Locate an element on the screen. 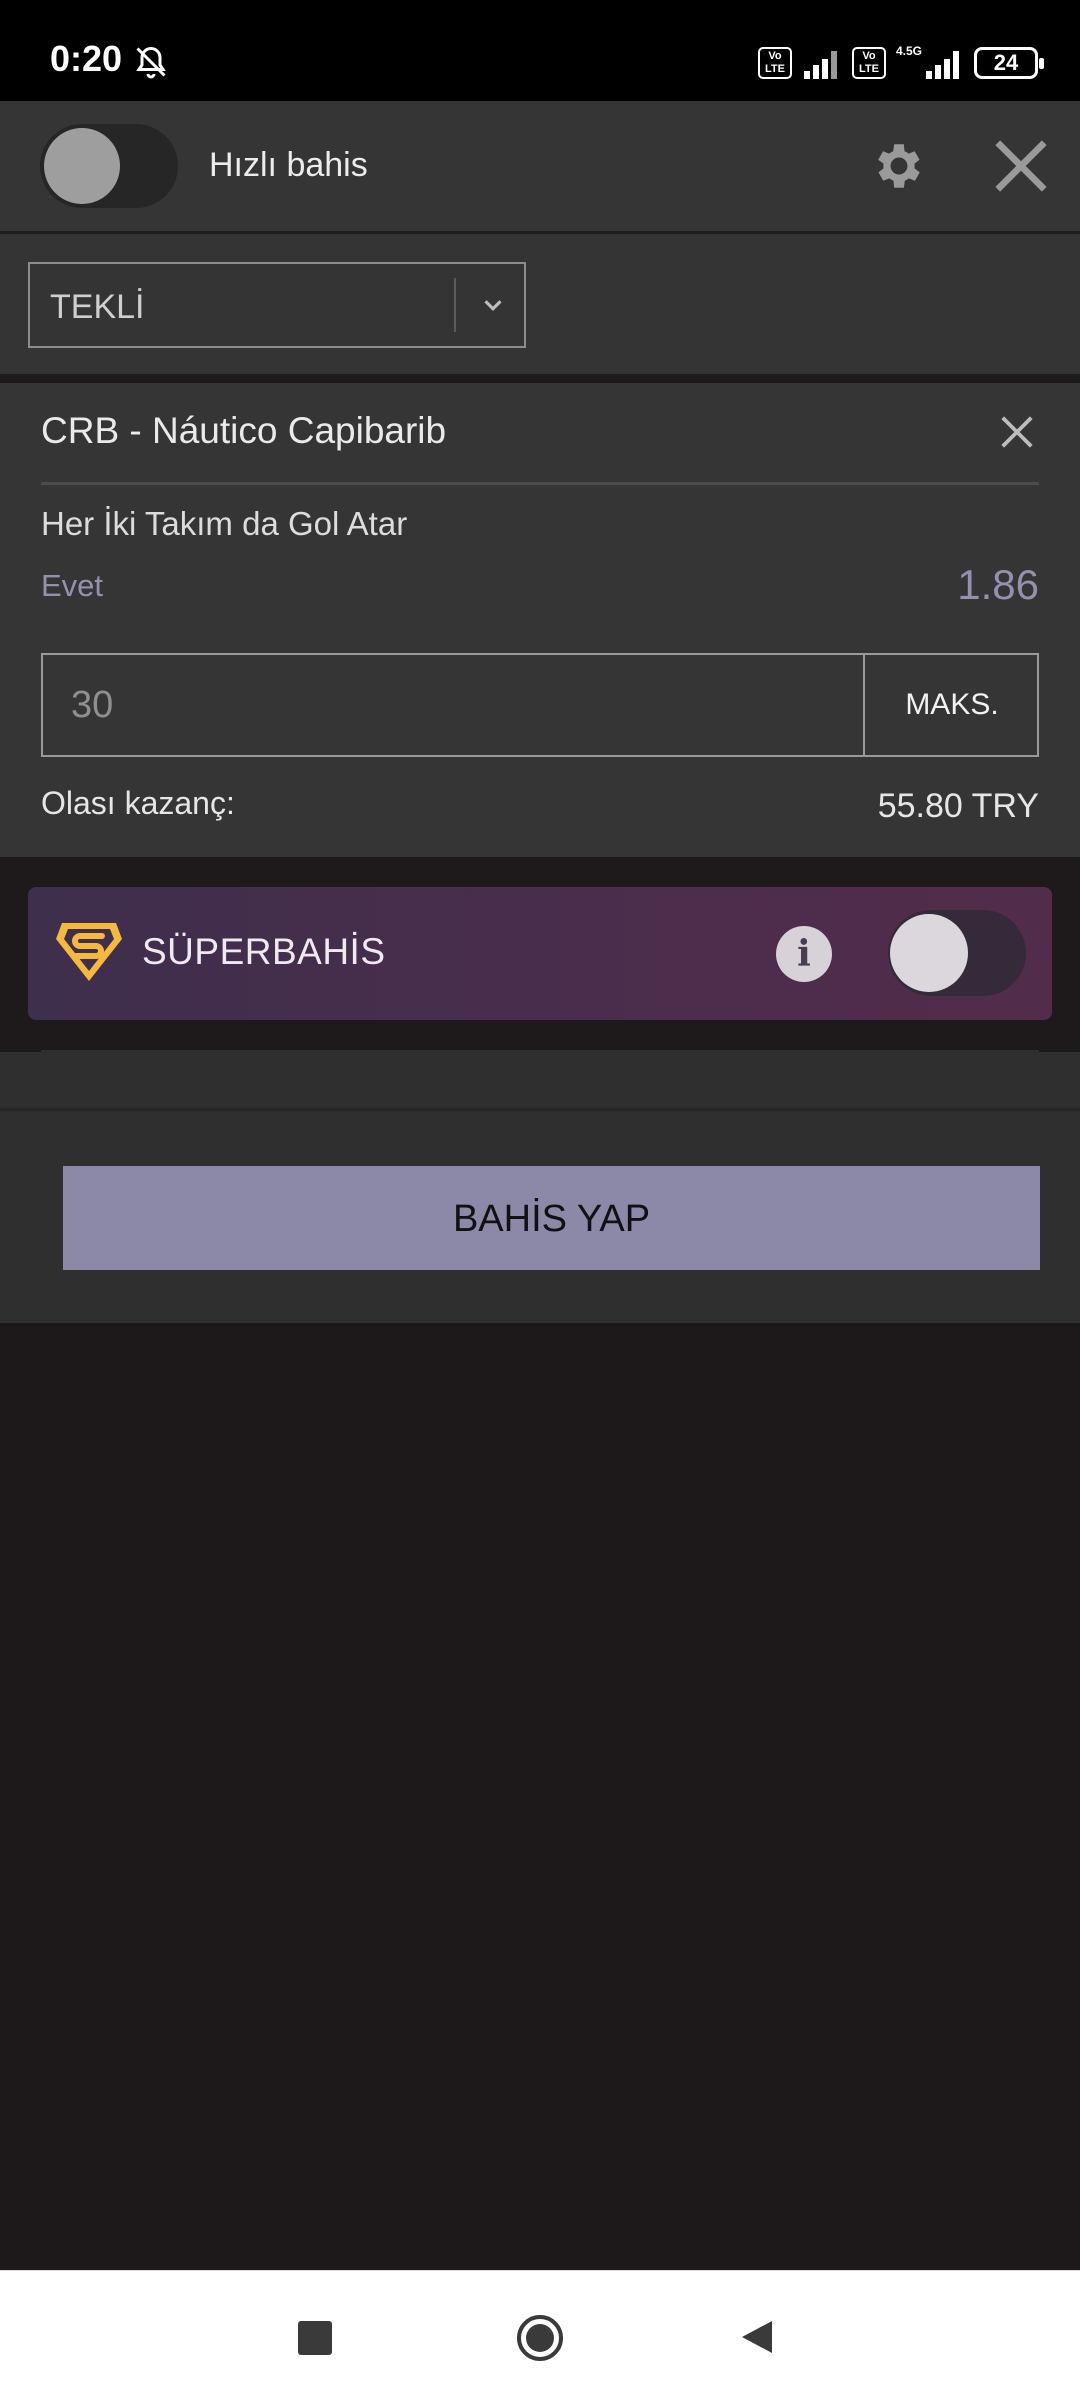  selection-name: Evet is located at coordinates (72, 585).